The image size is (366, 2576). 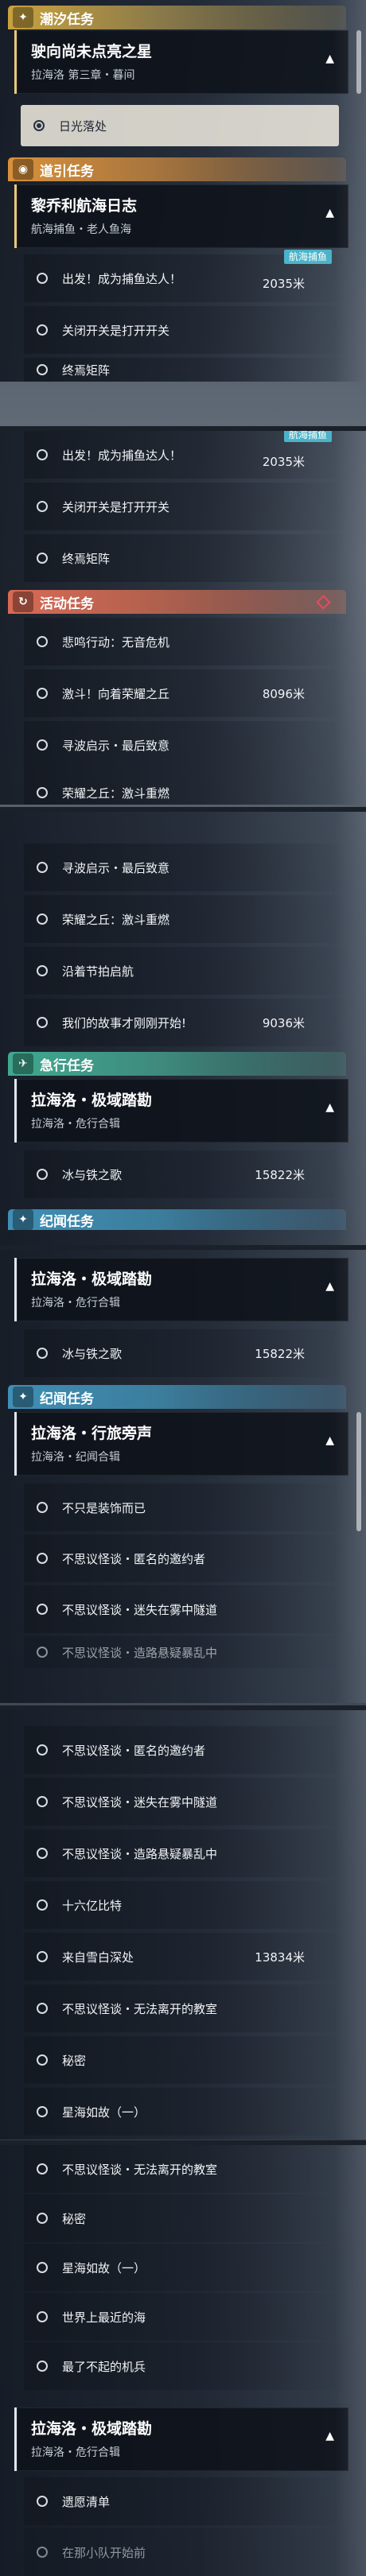 I want to click on quest-subtitle: 拉海洛・危行合辑, so click(x=75, y=1125).